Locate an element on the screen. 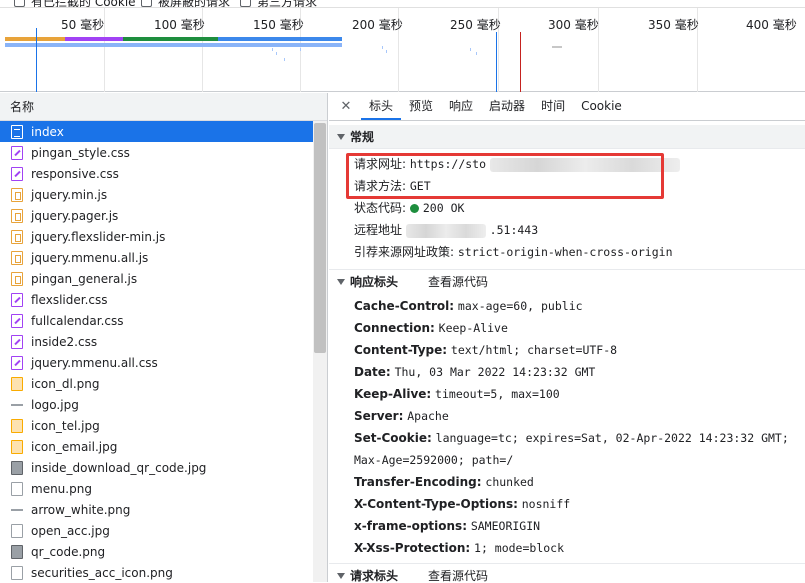 The height and width of the screenshot is (583, 805). request-row: responsive.css is located at coordinates (156, 173).